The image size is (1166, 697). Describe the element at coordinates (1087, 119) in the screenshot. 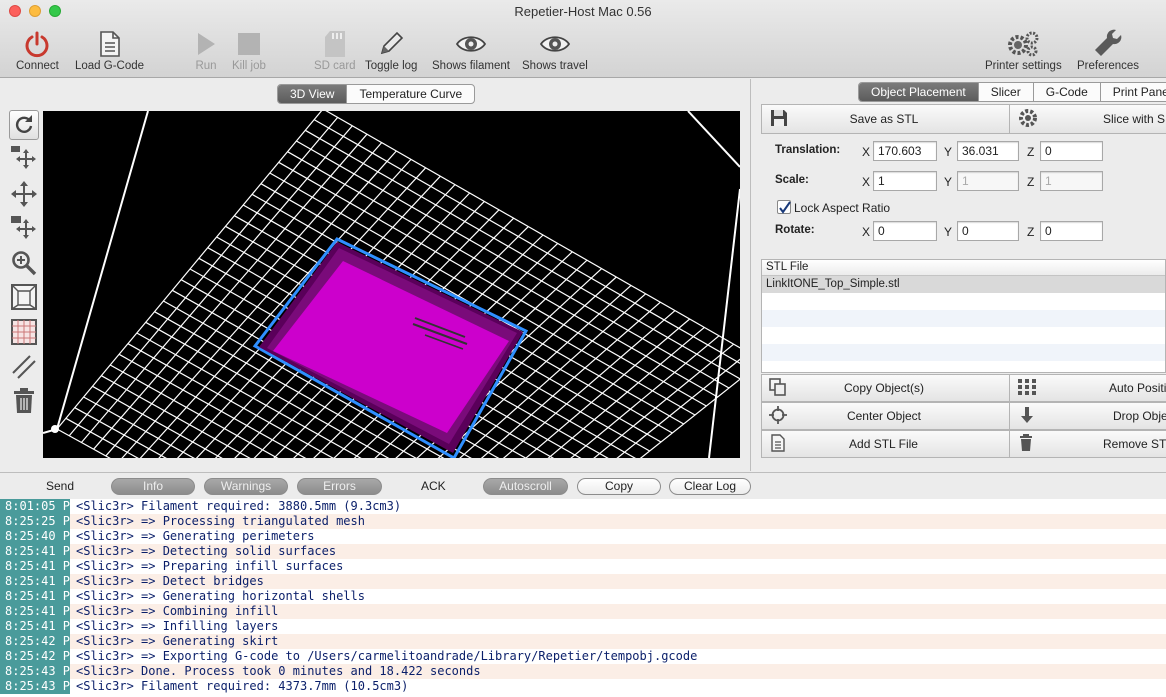

I see `slice-with-button: Slice with S` at that location.